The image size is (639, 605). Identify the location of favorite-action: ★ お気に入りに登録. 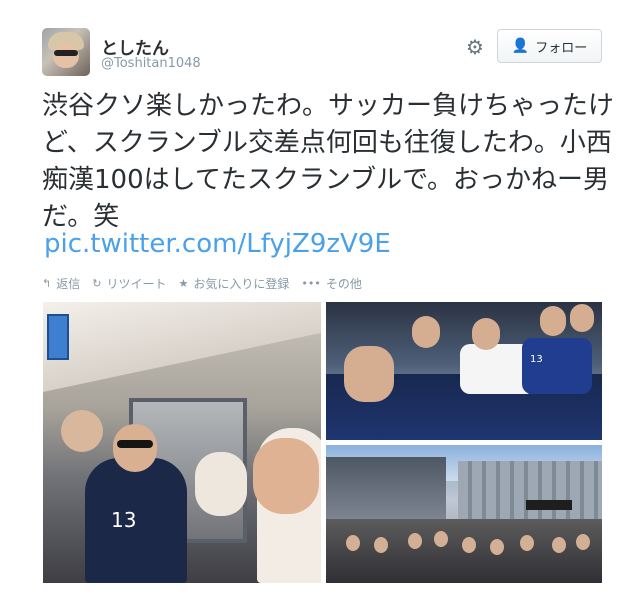
(233, 283).